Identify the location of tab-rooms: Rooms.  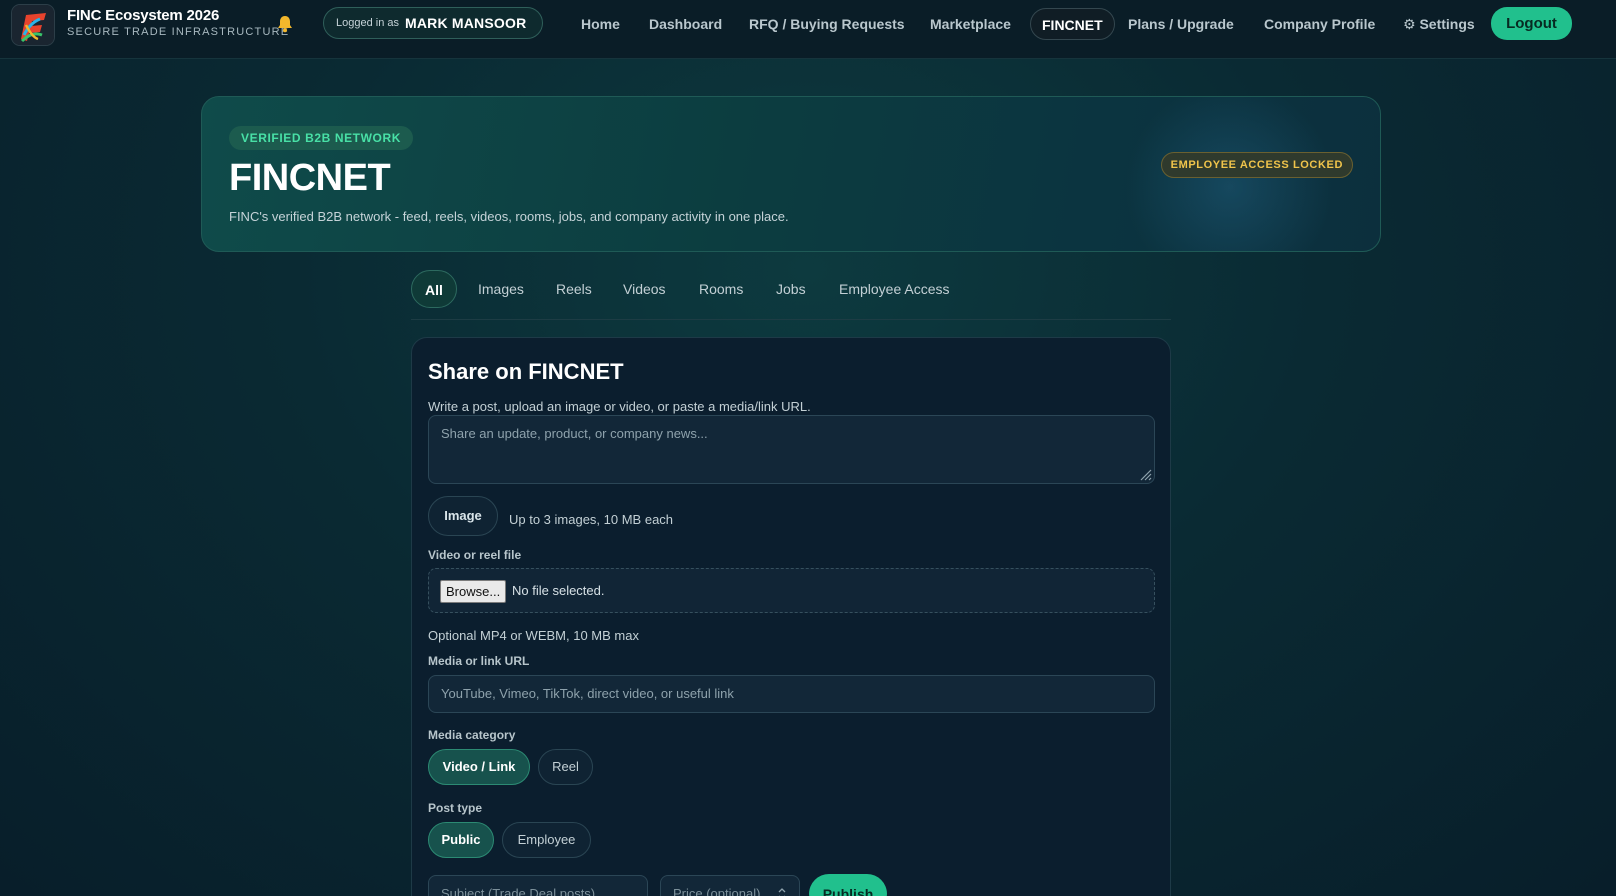
(721, 289).